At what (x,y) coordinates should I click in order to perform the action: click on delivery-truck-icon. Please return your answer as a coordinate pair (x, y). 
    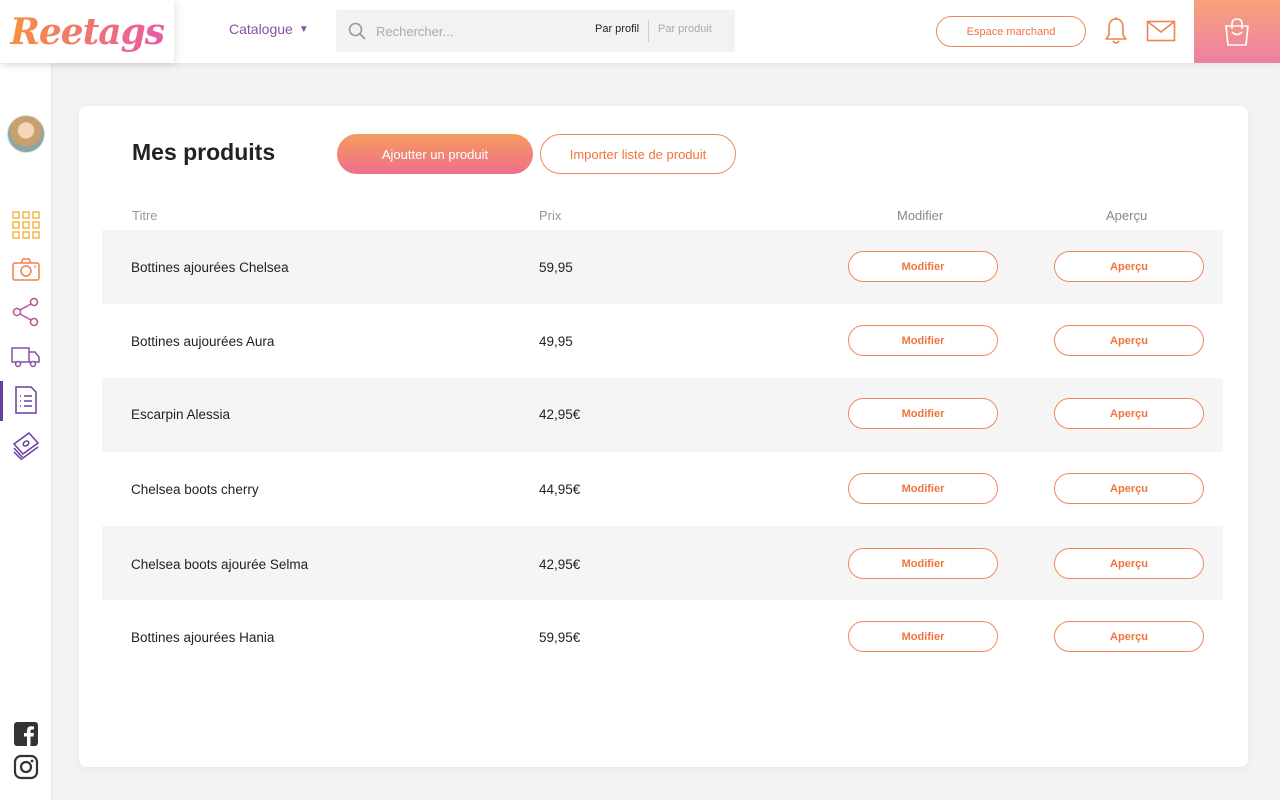
    Looking at the image, I should click on (26, 356).